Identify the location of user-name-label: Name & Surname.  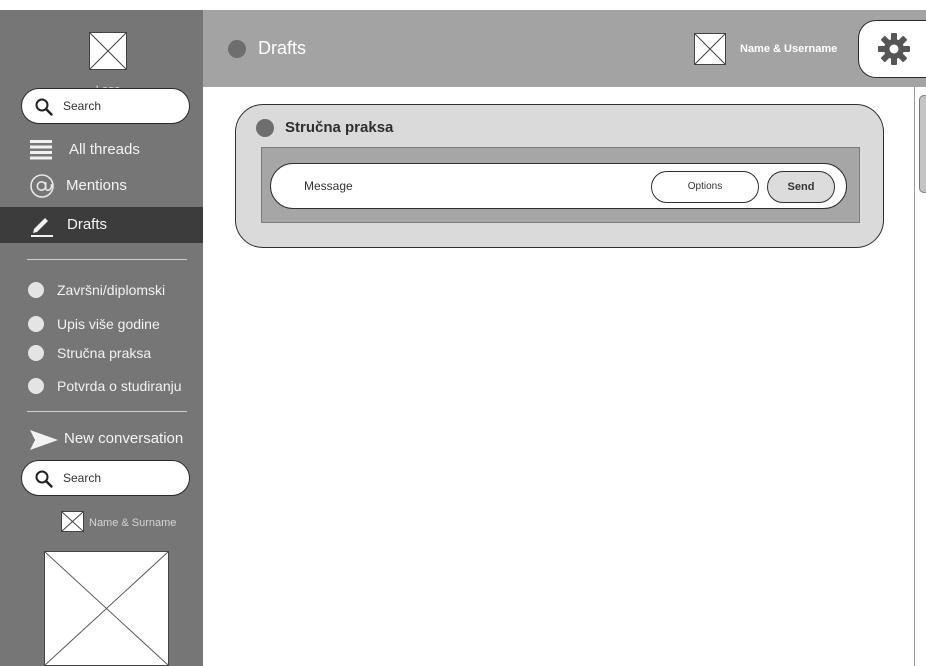
(133, 523).